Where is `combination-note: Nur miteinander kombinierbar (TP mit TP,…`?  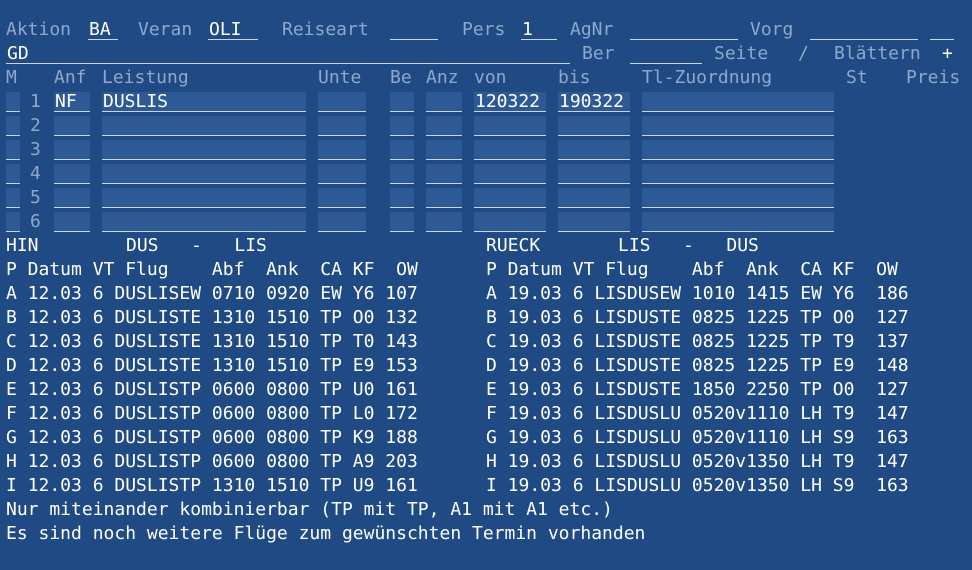
combination-note: Nur miteinander kombinierbar (TP mit TP,… is located at coordinates (309, 509).